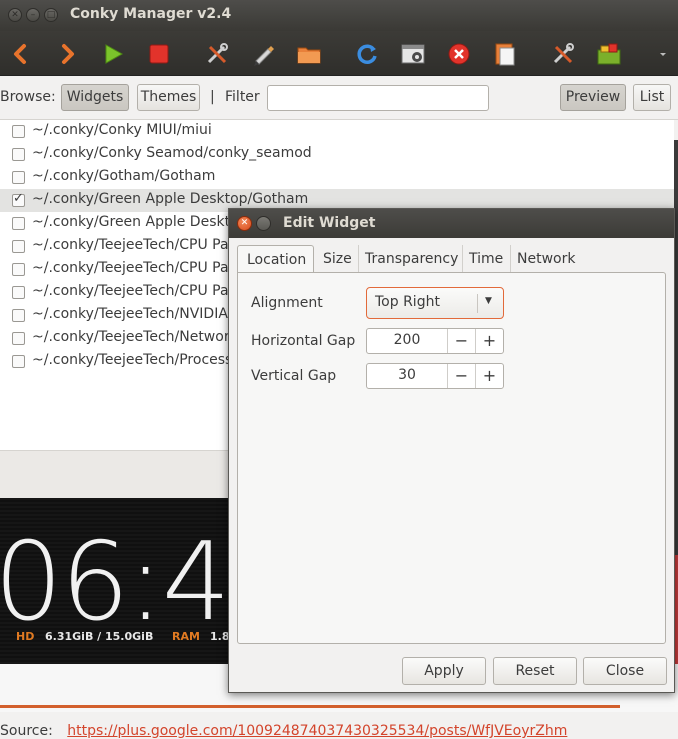 The height and width of the screenshot is (739, 678). What do you see at coordinates (451, 223) in the screenshot?
I see `dialog-titlebar: ✕ Edit Widget` at bounding box center [451, 223].